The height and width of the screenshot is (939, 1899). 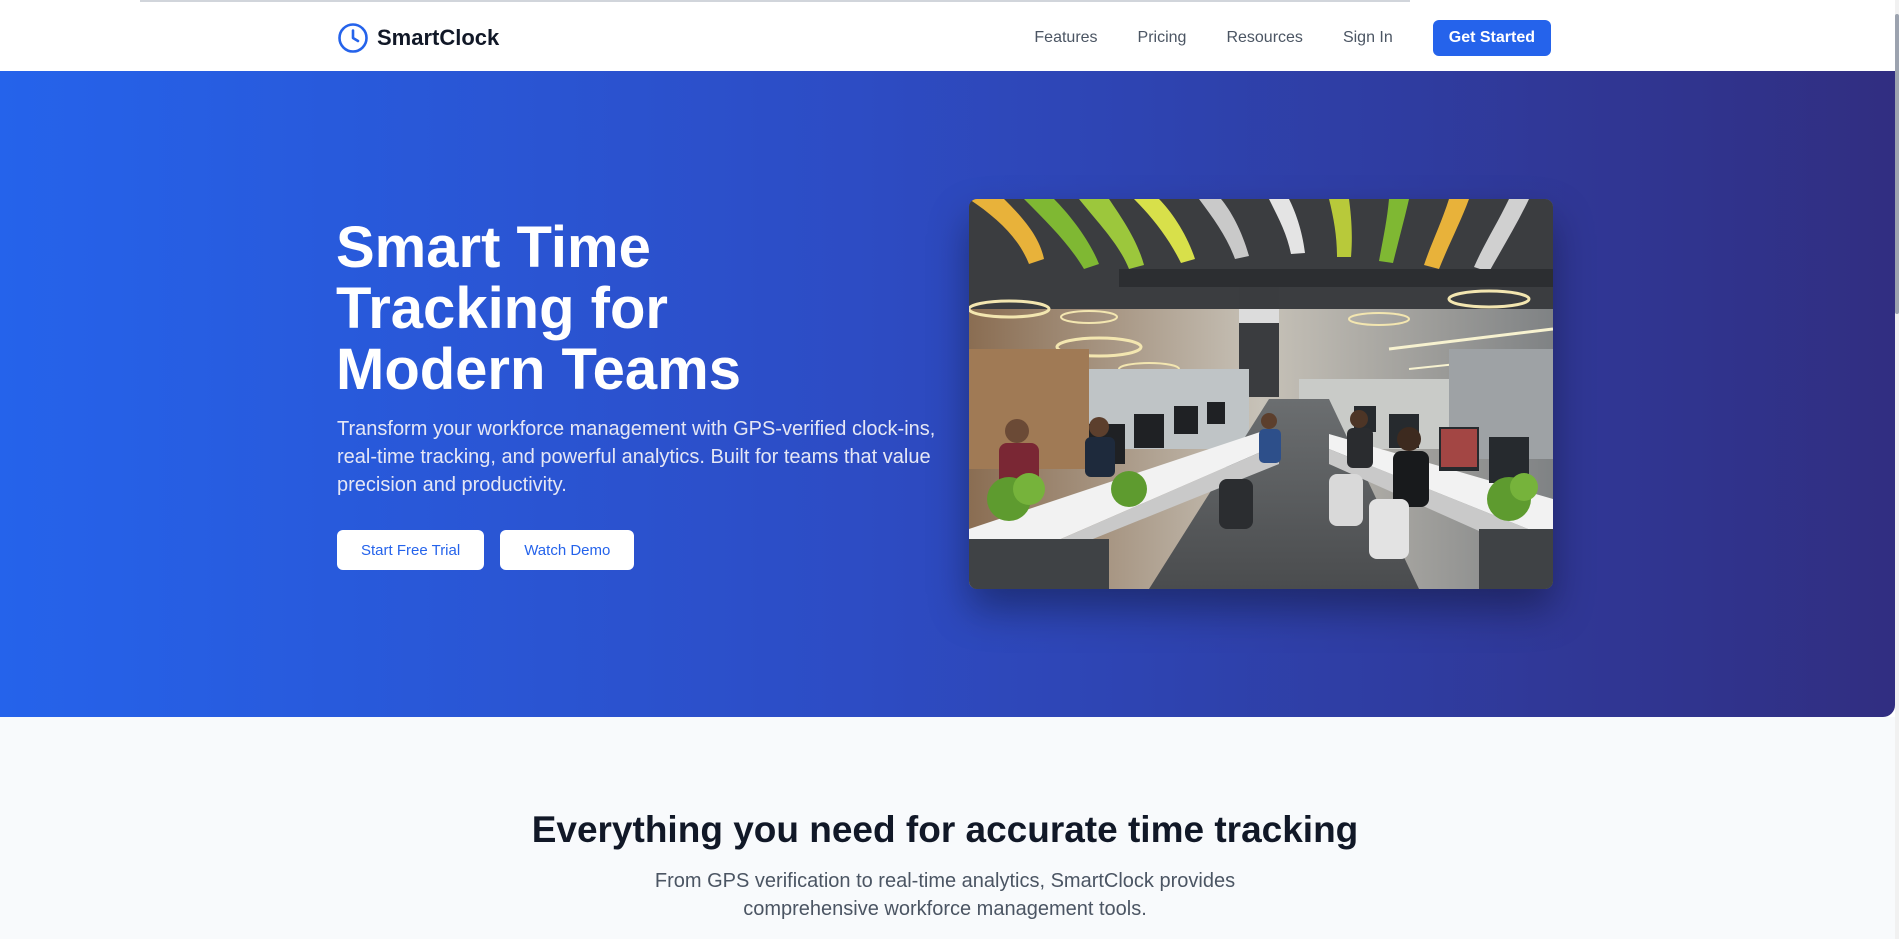 What do you see at coordinates (1897, 469) in the screenshot?
I see `page-scrollbar` at bounding box center [1897, 469].